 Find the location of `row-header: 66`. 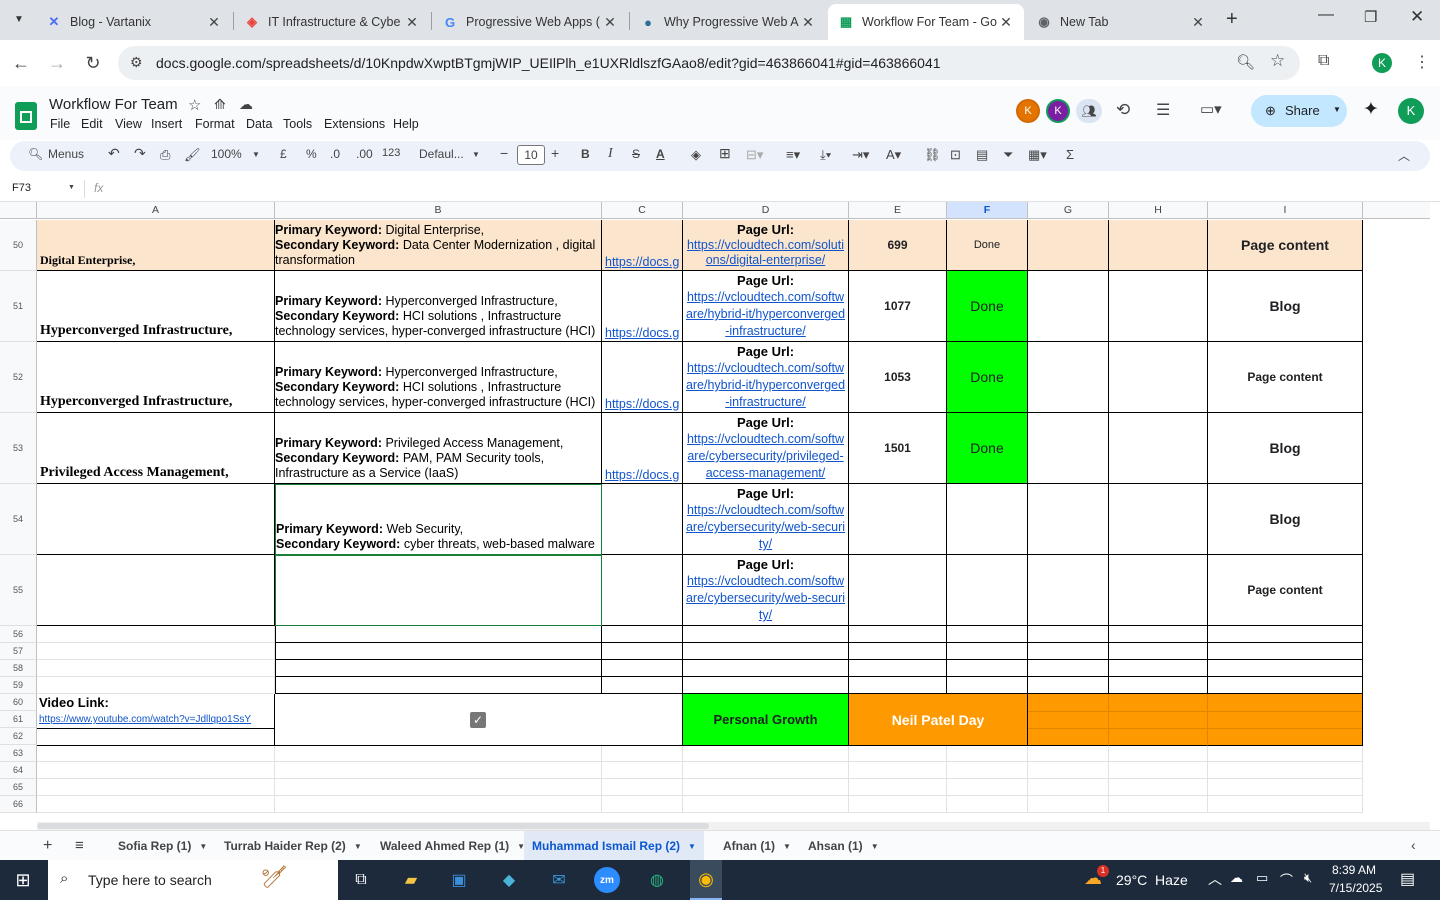

row-header: 66 is located at coordinates (18, 804).